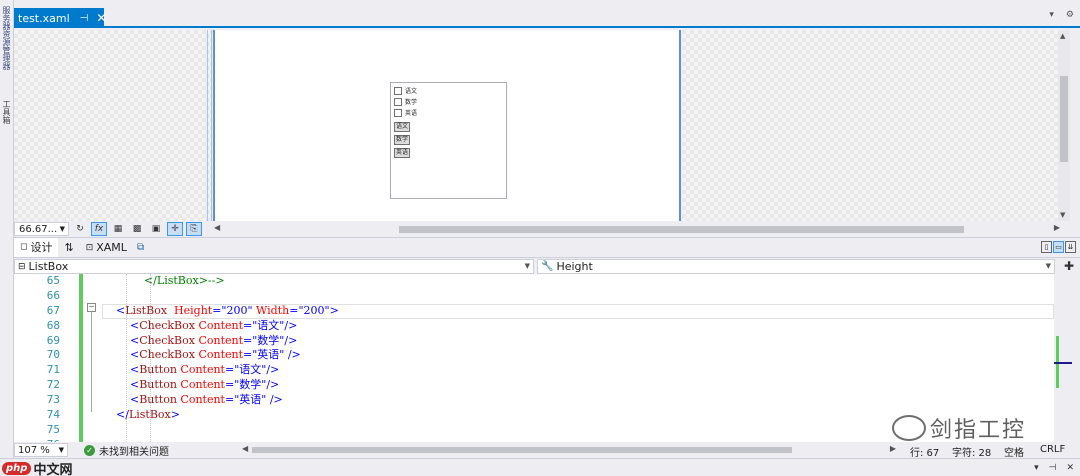 This screenshot has width=1080, height=476. I want to click on indent-mode: 空格, so click(1014, 451).